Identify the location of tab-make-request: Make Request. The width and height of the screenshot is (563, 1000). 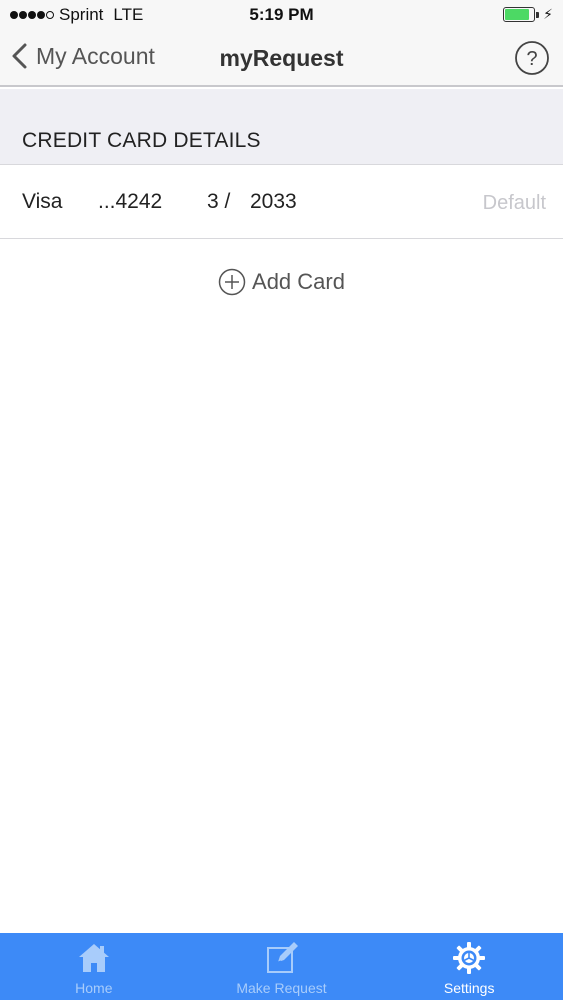
(282, 966).